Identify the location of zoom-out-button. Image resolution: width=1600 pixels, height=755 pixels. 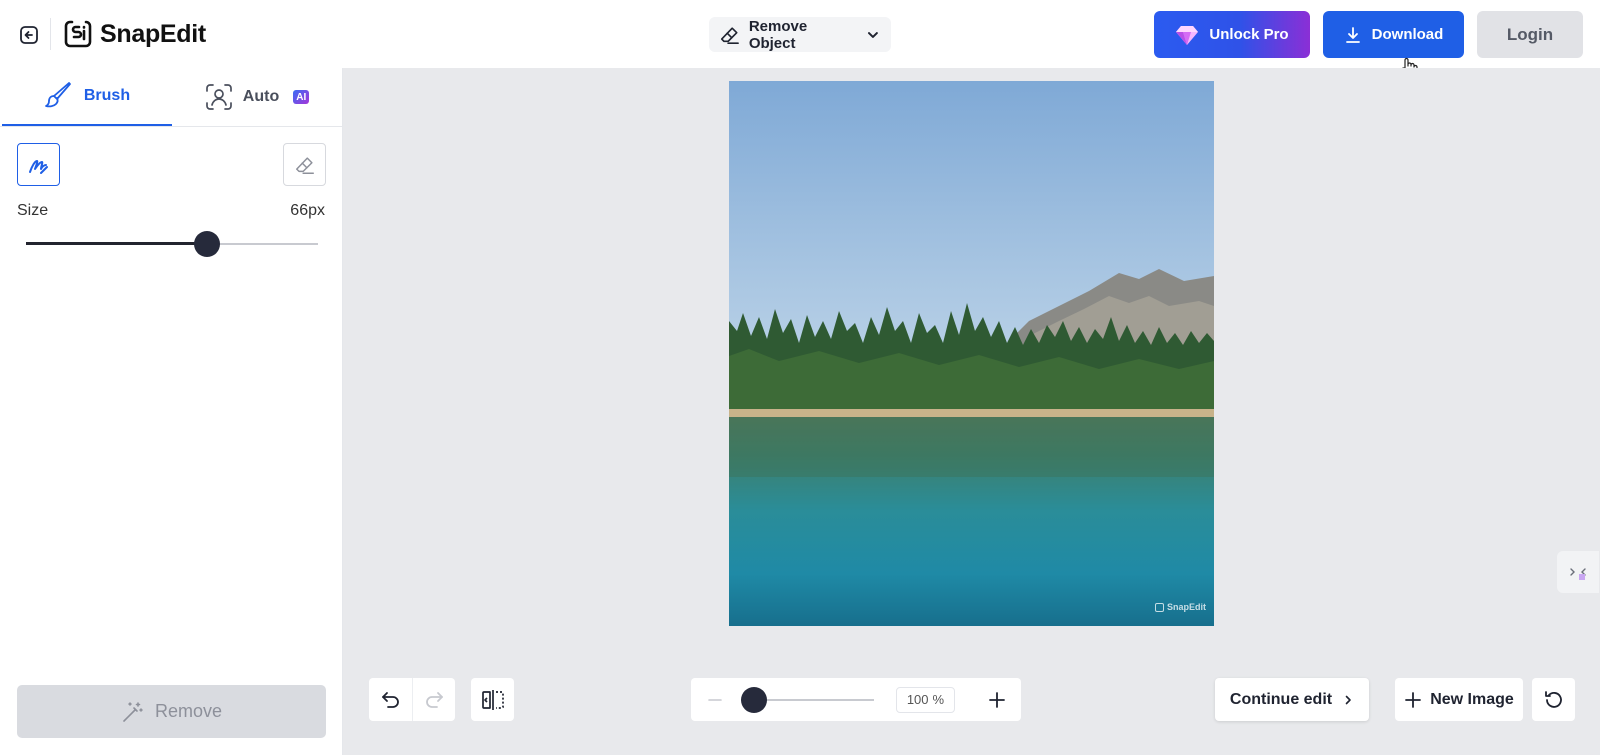
(715, 700).